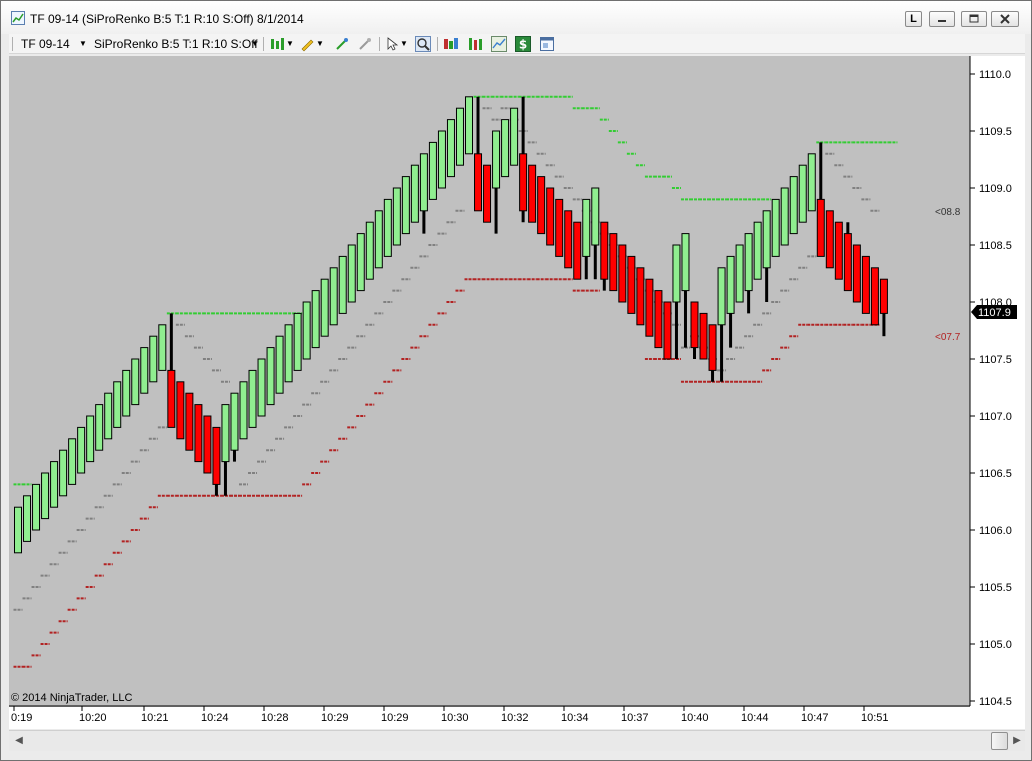 This screenshot has width=1032, height=761. I want to click on data-box-icon, so click(451, 44).